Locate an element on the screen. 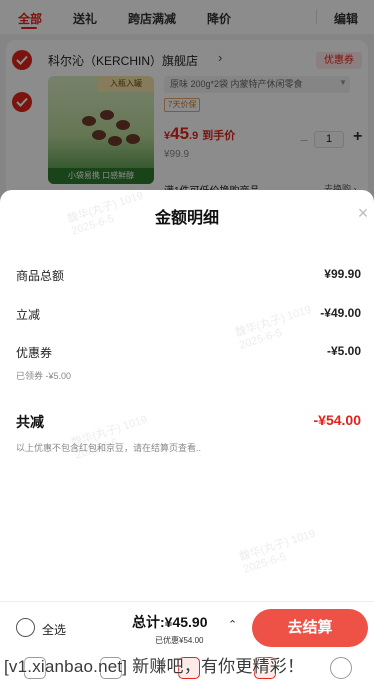 Image resolution: width=374 pixels, height=683 pixels. profile-tab-icon is located at coordinates (341, 668).